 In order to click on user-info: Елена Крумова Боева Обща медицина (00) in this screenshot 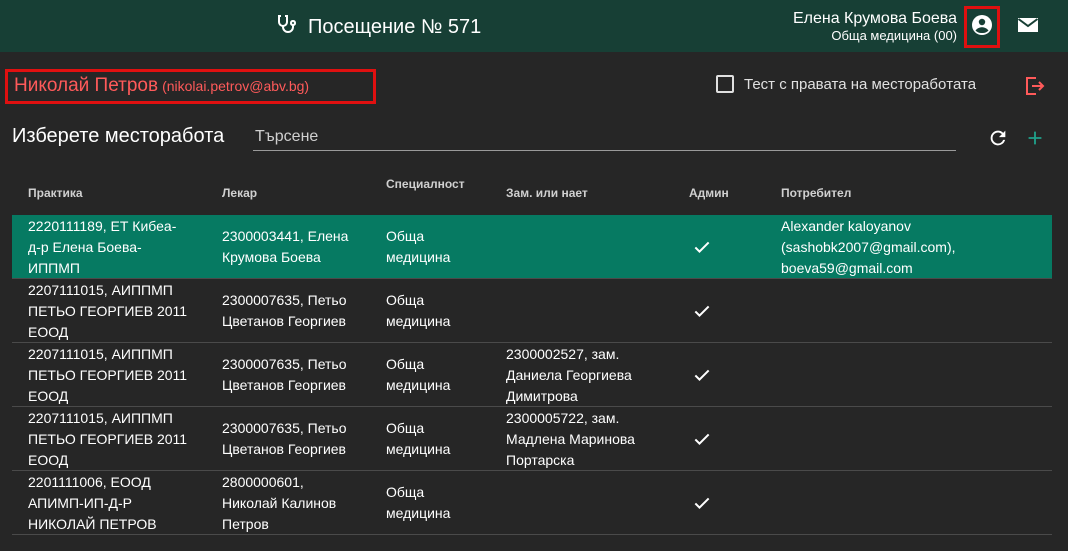, I will do `click(875, 26)`.